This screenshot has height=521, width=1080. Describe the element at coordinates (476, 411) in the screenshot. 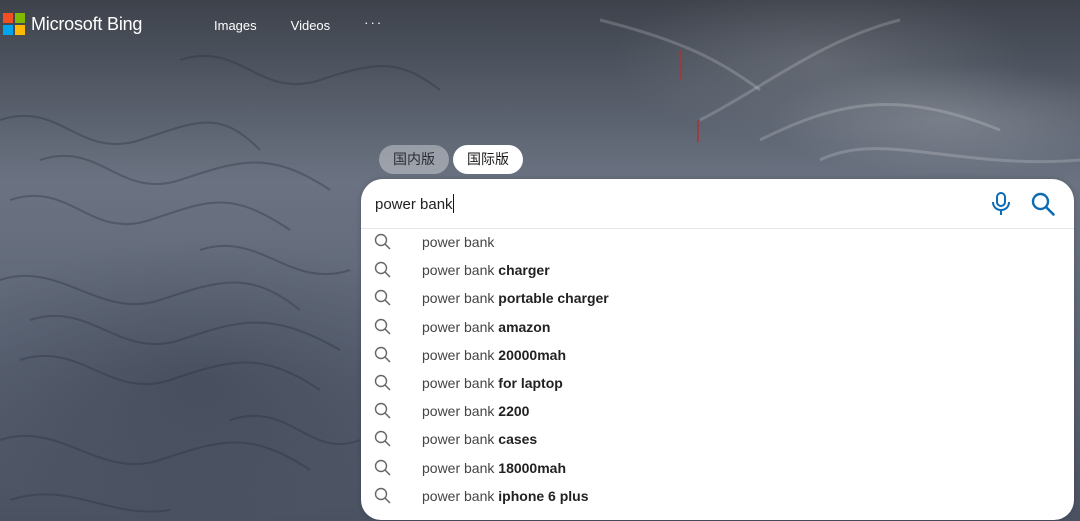

I see `suggestion-text: power bank 2200` at that location.